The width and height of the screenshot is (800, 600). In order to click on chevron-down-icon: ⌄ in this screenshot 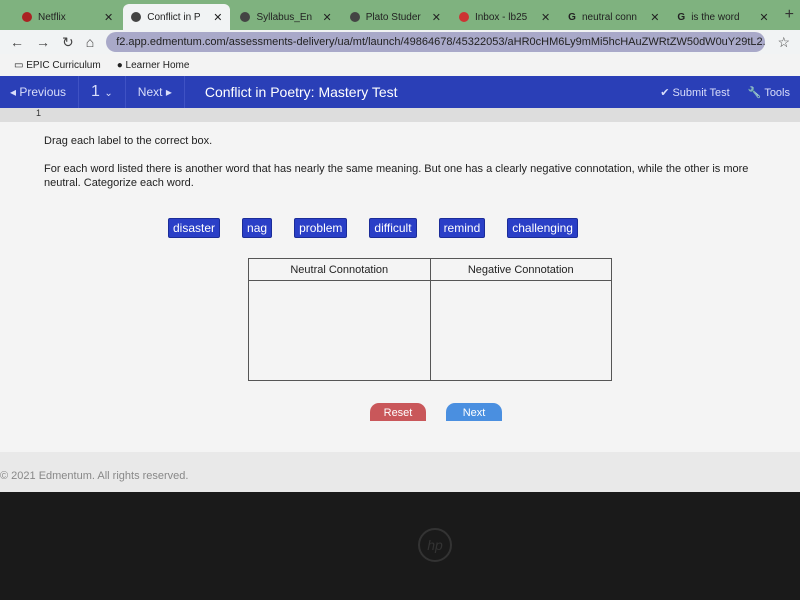, I will do `click(108, 93)`.